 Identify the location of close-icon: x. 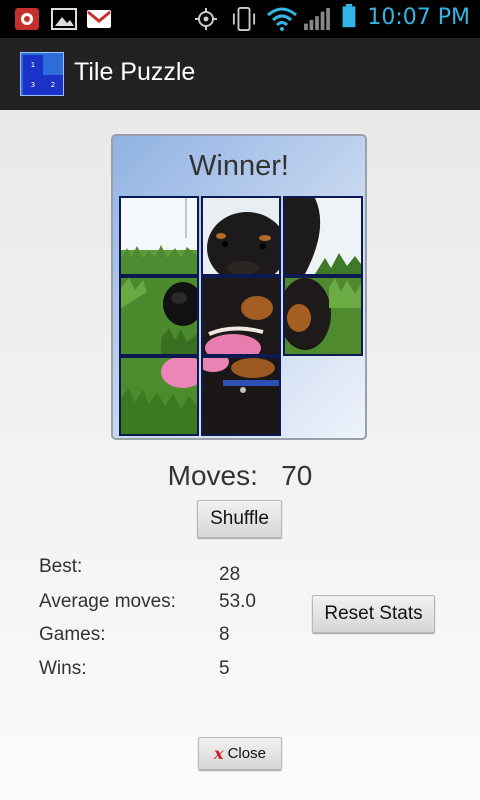
(219, 753).